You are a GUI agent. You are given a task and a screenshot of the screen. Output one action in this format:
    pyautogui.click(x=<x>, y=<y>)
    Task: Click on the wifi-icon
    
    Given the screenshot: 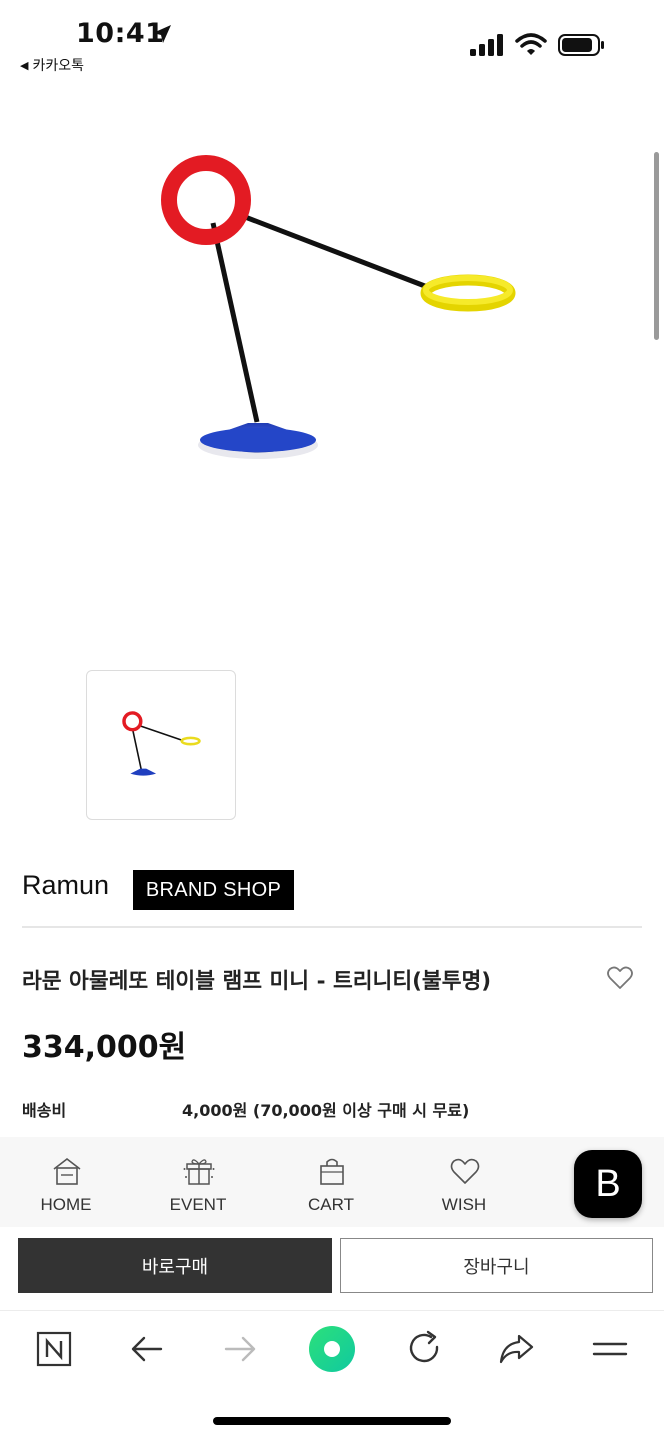 What is the action you would take?
    pyautogui.click(x=531, y=44)
    